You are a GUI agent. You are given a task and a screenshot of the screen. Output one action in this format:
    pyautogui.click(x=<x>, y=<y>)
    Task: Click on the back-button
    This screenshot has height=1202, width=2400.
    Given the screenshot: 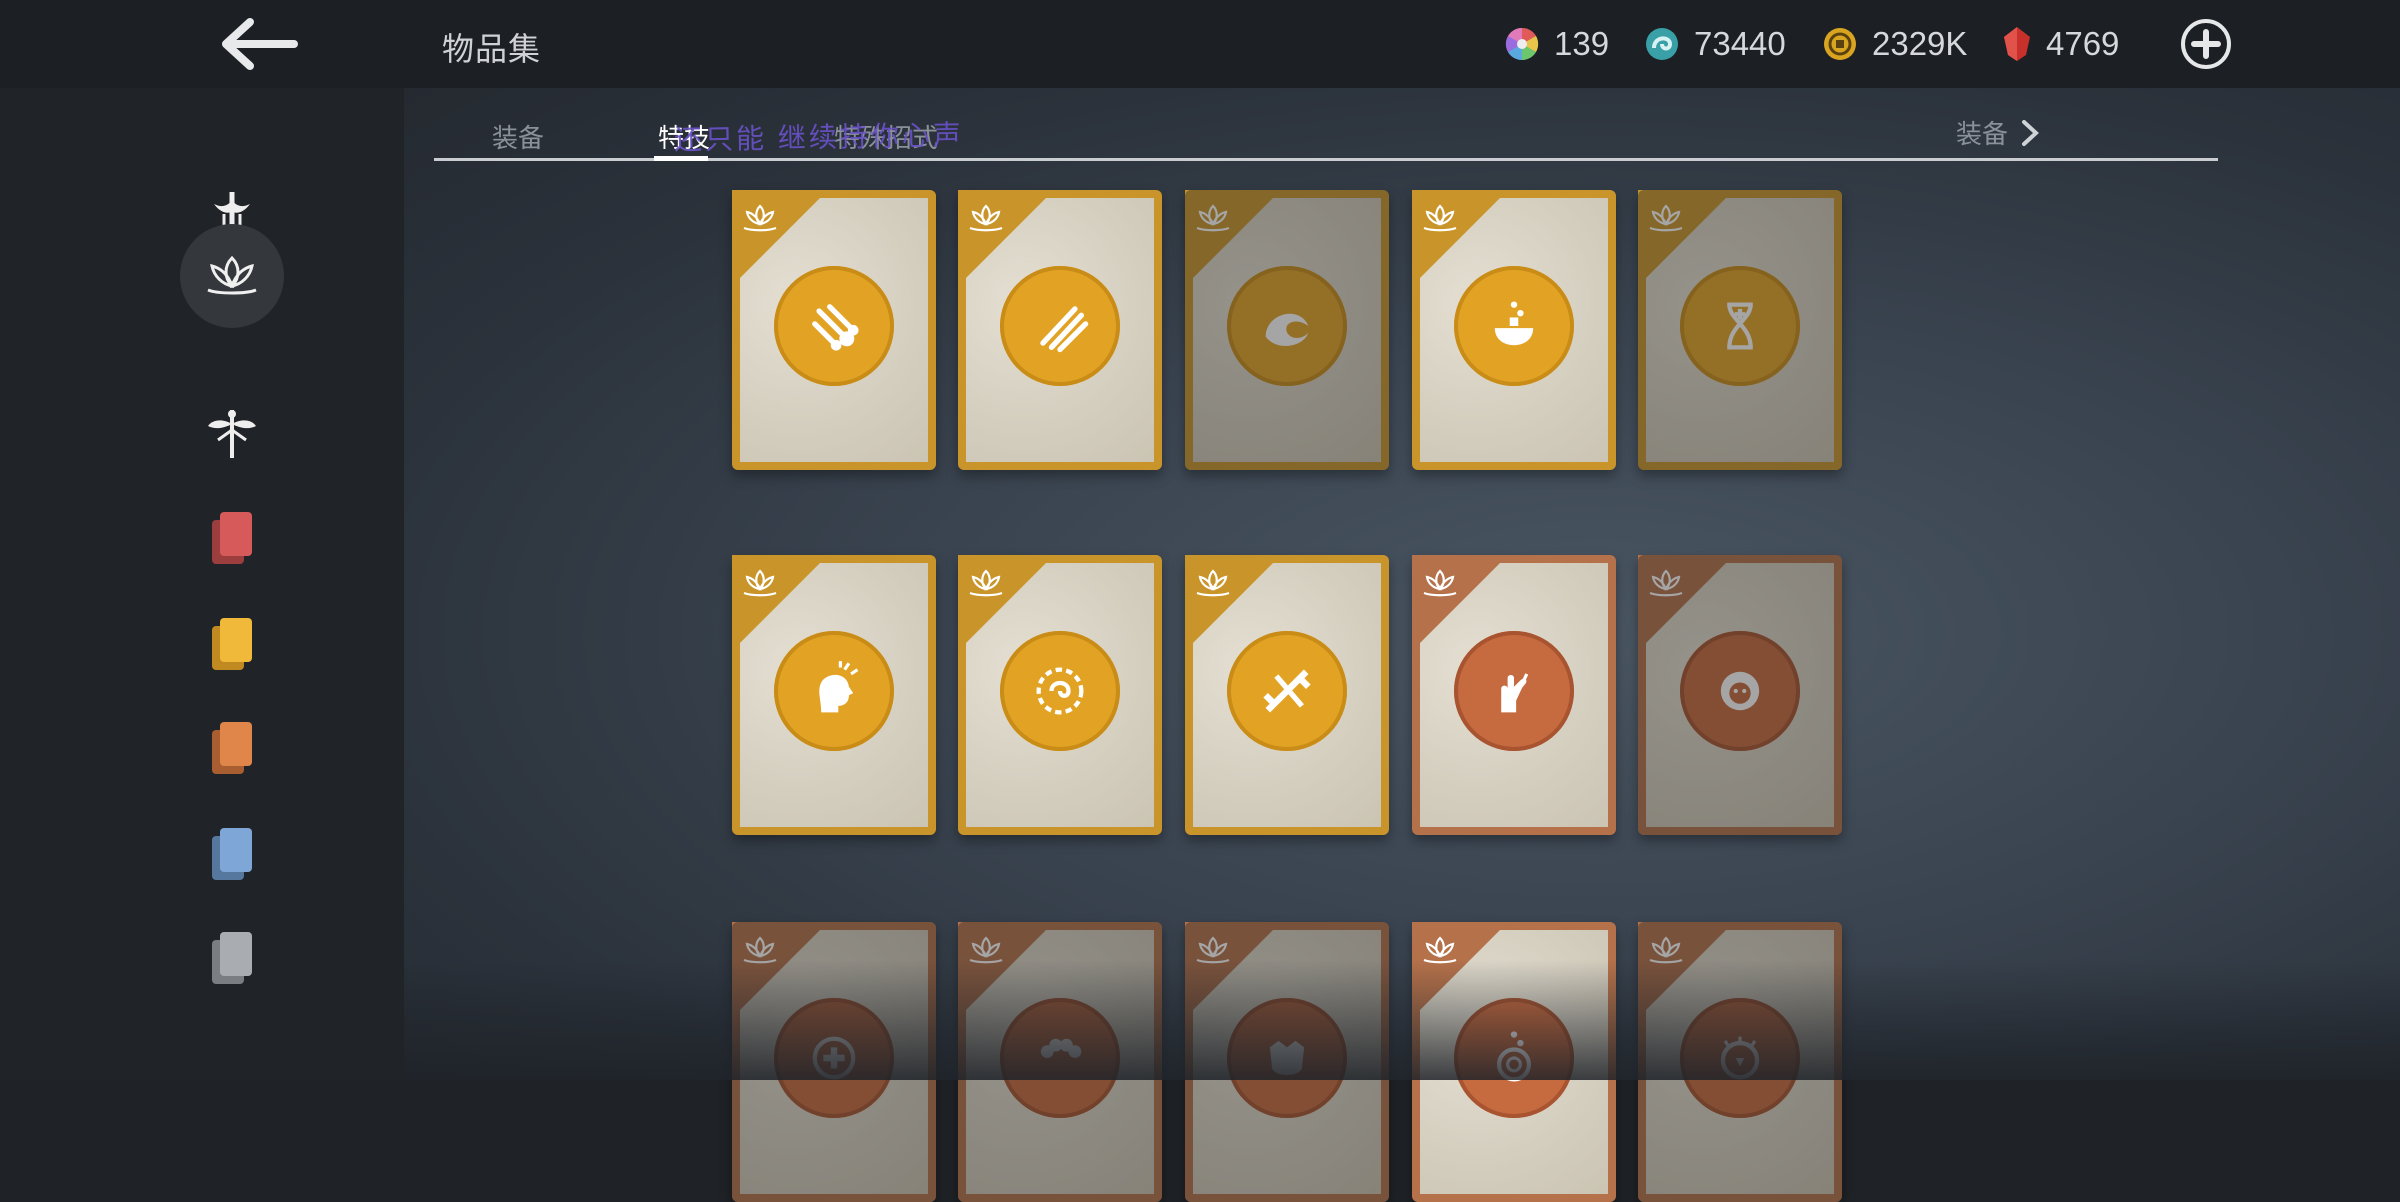 What is the action you would take?
    pyautogui.click(x=260, y=44)
    